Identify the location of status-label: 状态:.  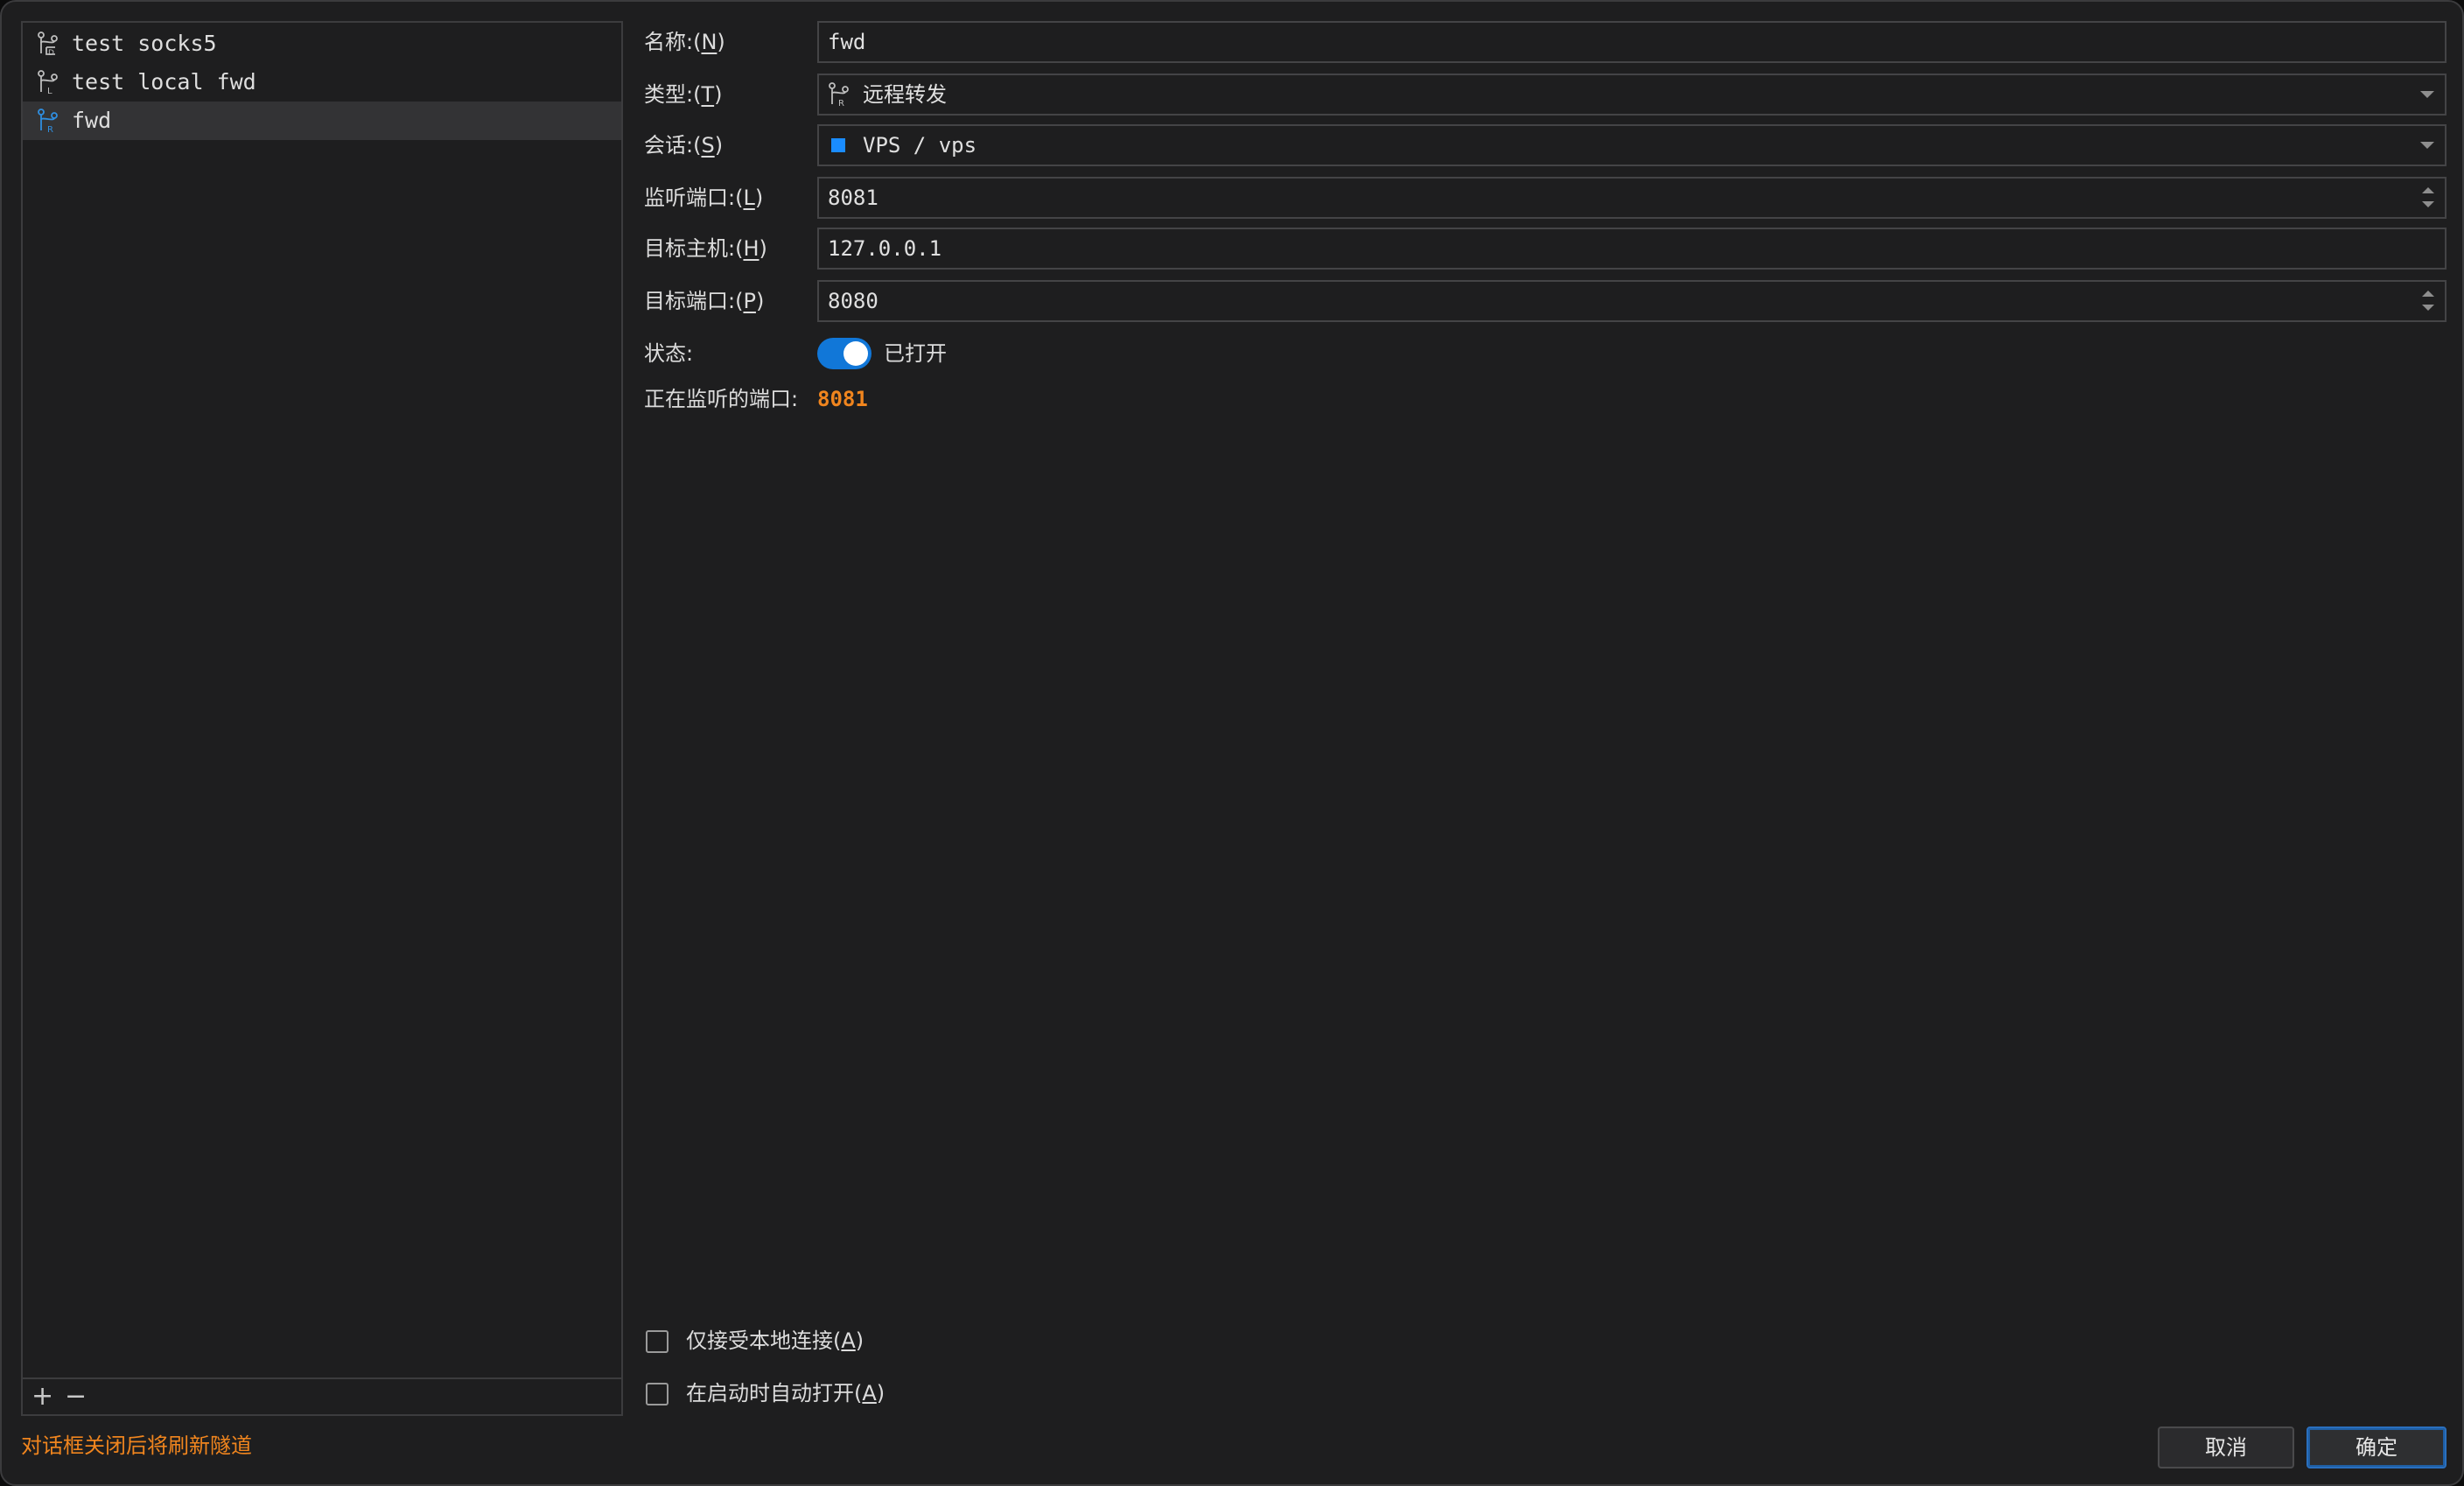
(669, 353).